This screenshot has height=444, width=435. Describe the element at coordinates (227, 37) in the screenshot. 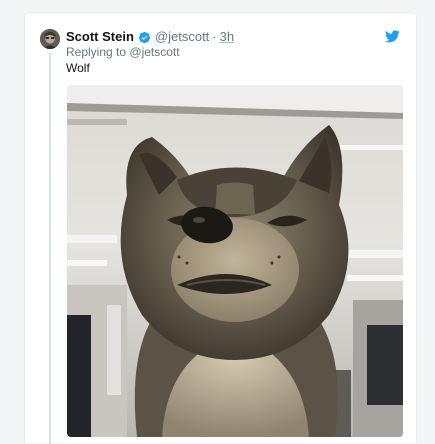

I see `tweet-timestamp: 3h` at that location.